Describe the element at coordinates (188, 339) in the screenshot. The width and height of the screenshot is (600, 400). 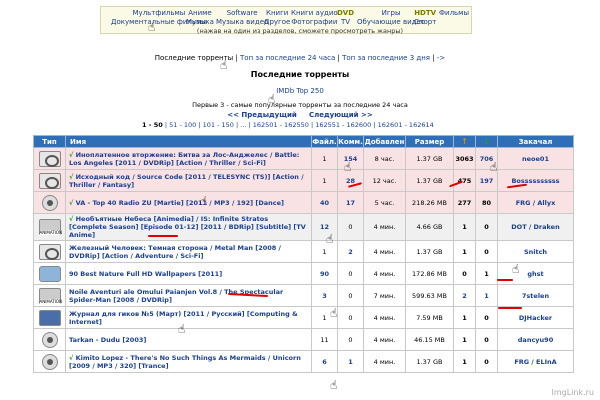
I see `torrent-name-cell: Tarkan - Dudu [2003]` at that location.